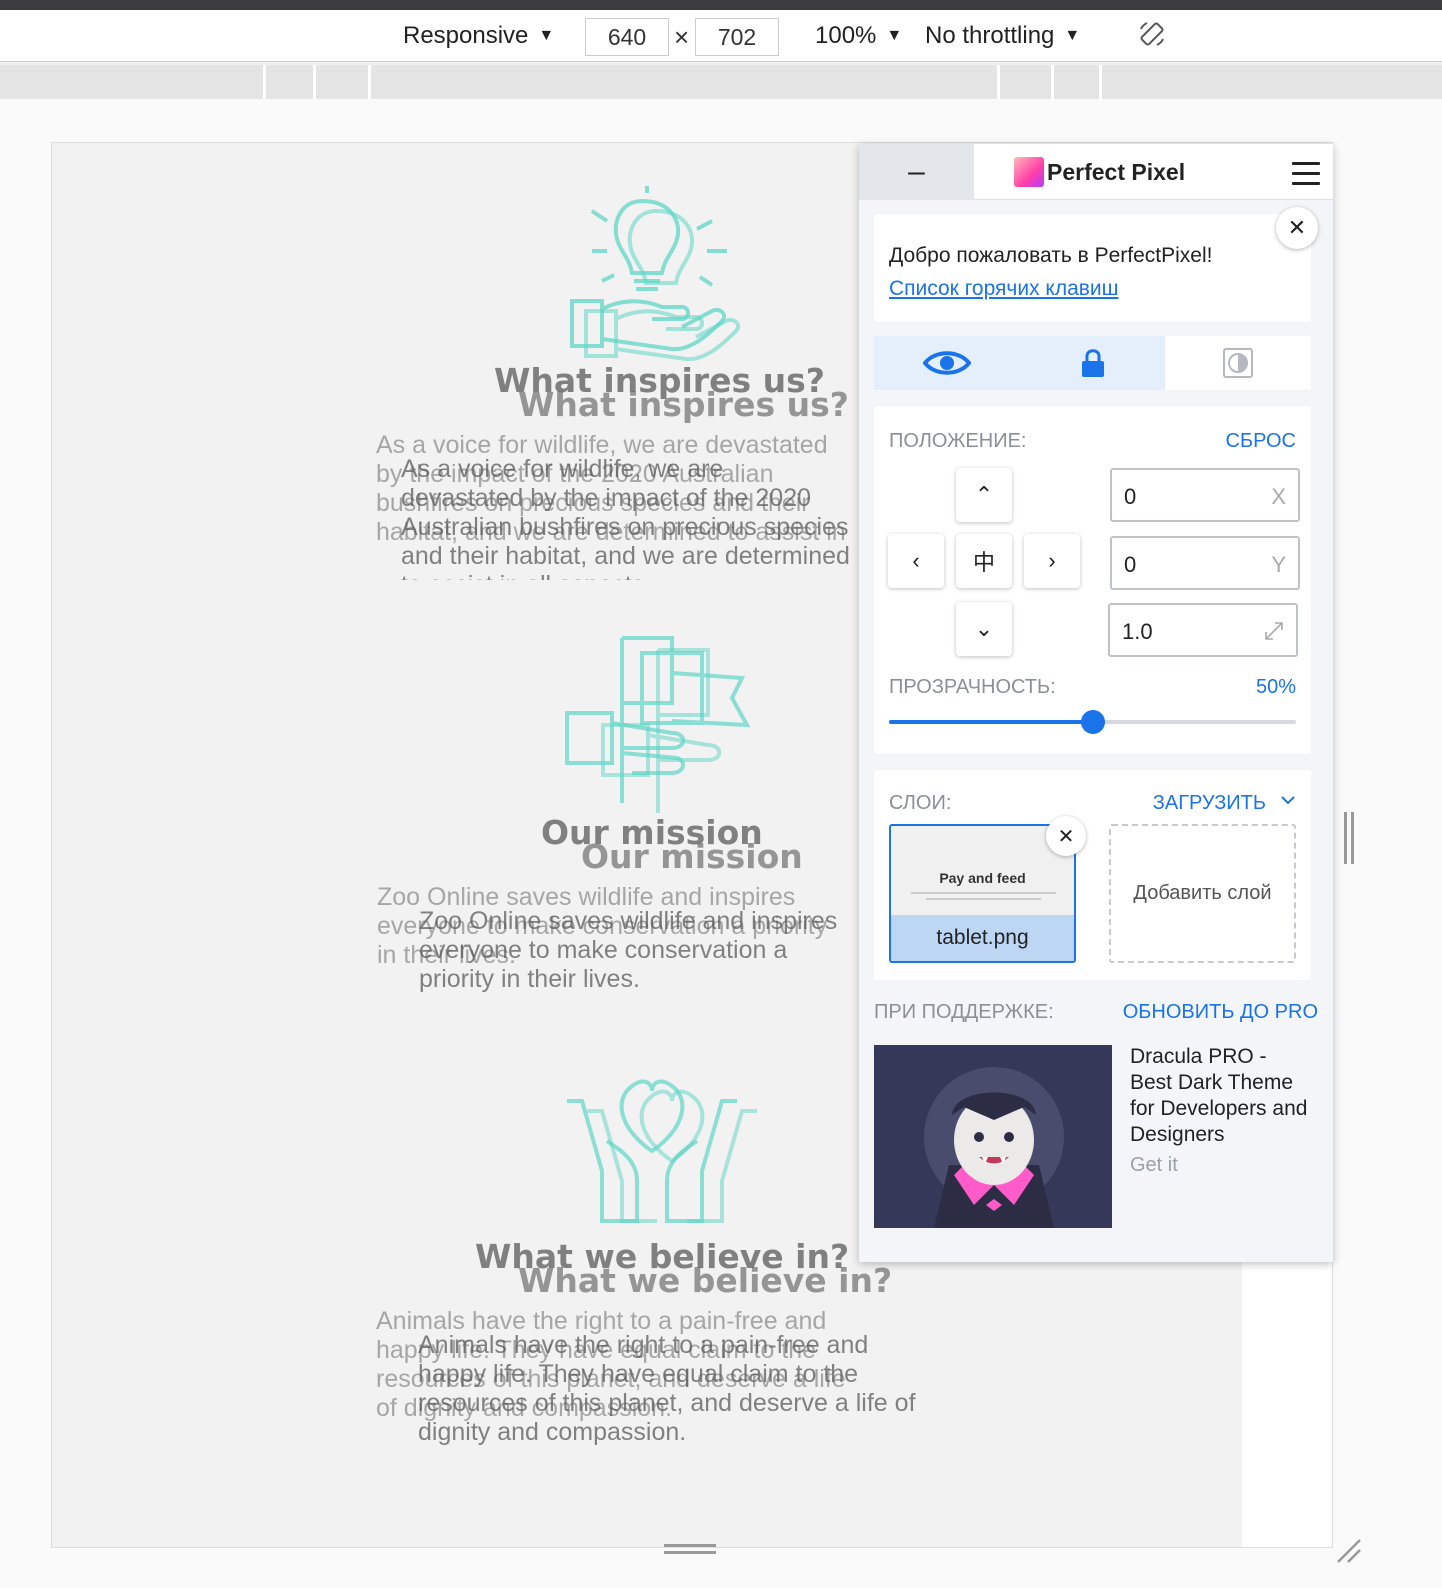  I want to click on device-select: Responsive ▼, so click(478, 36).